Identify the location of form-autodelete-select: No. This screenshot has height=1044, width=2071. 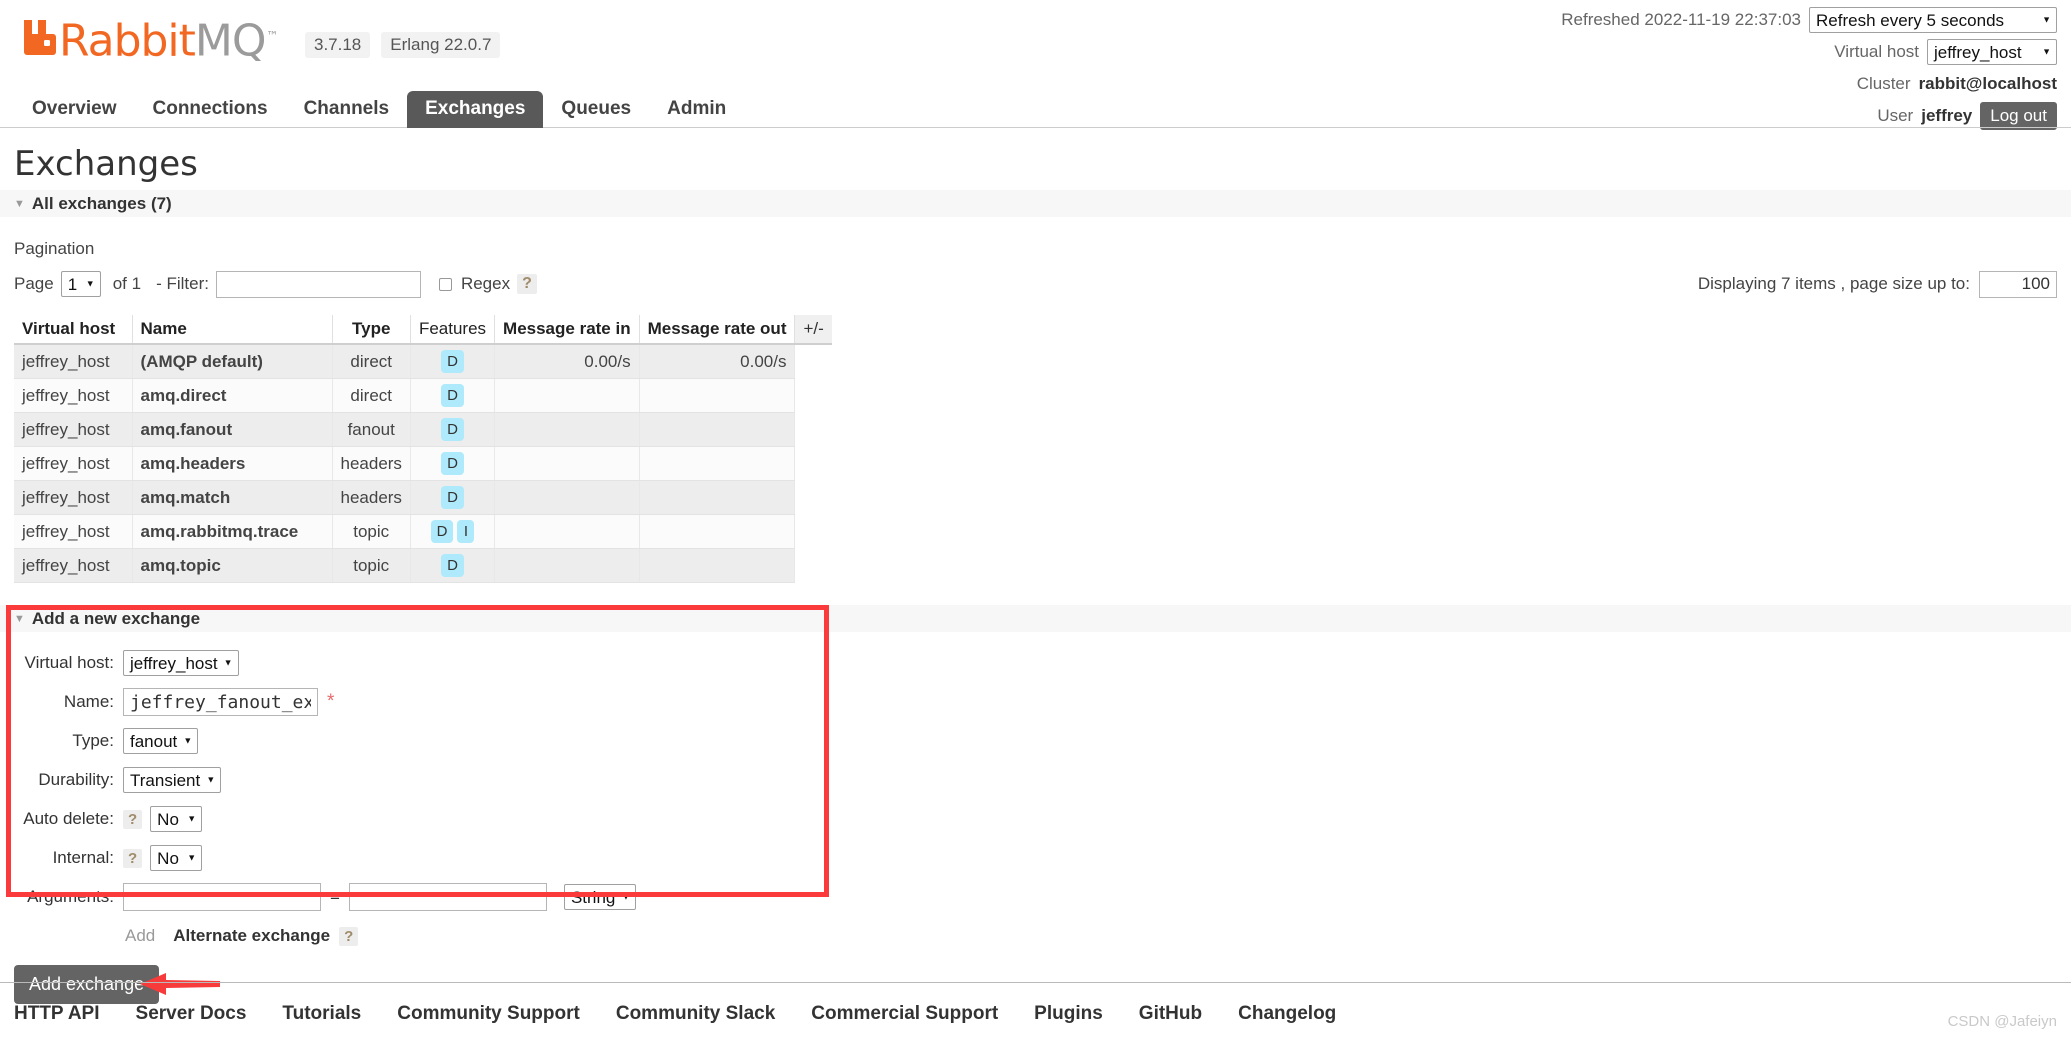
(176, 819).